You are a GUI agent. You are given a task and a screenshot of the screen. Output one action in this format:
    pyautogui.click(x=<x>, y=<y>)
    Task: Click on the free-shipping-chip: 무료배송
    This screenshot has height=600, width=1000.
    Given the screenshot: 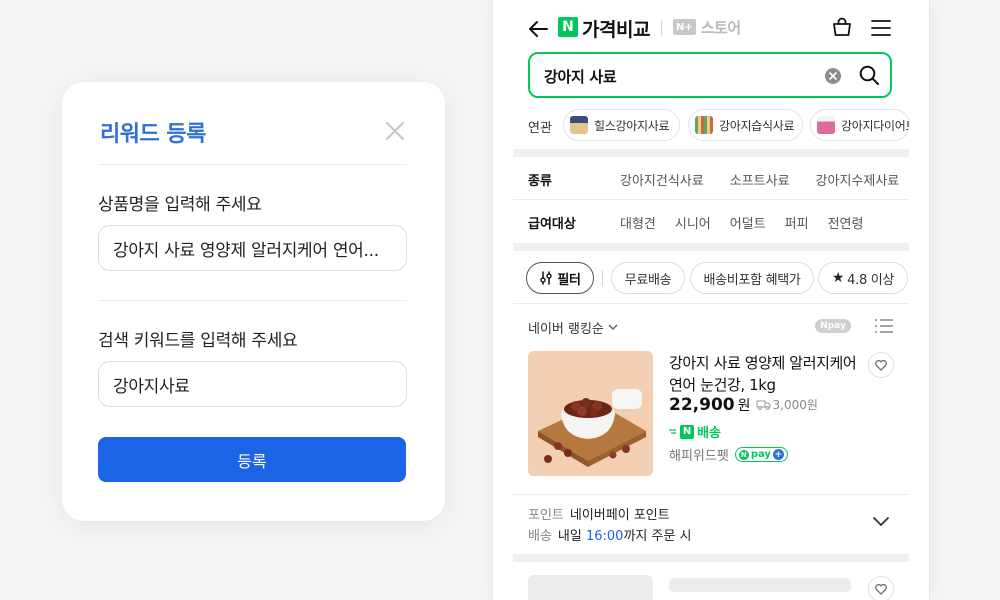 What is the action you would take?
    pyautogui.click(x=648, y=278)
    